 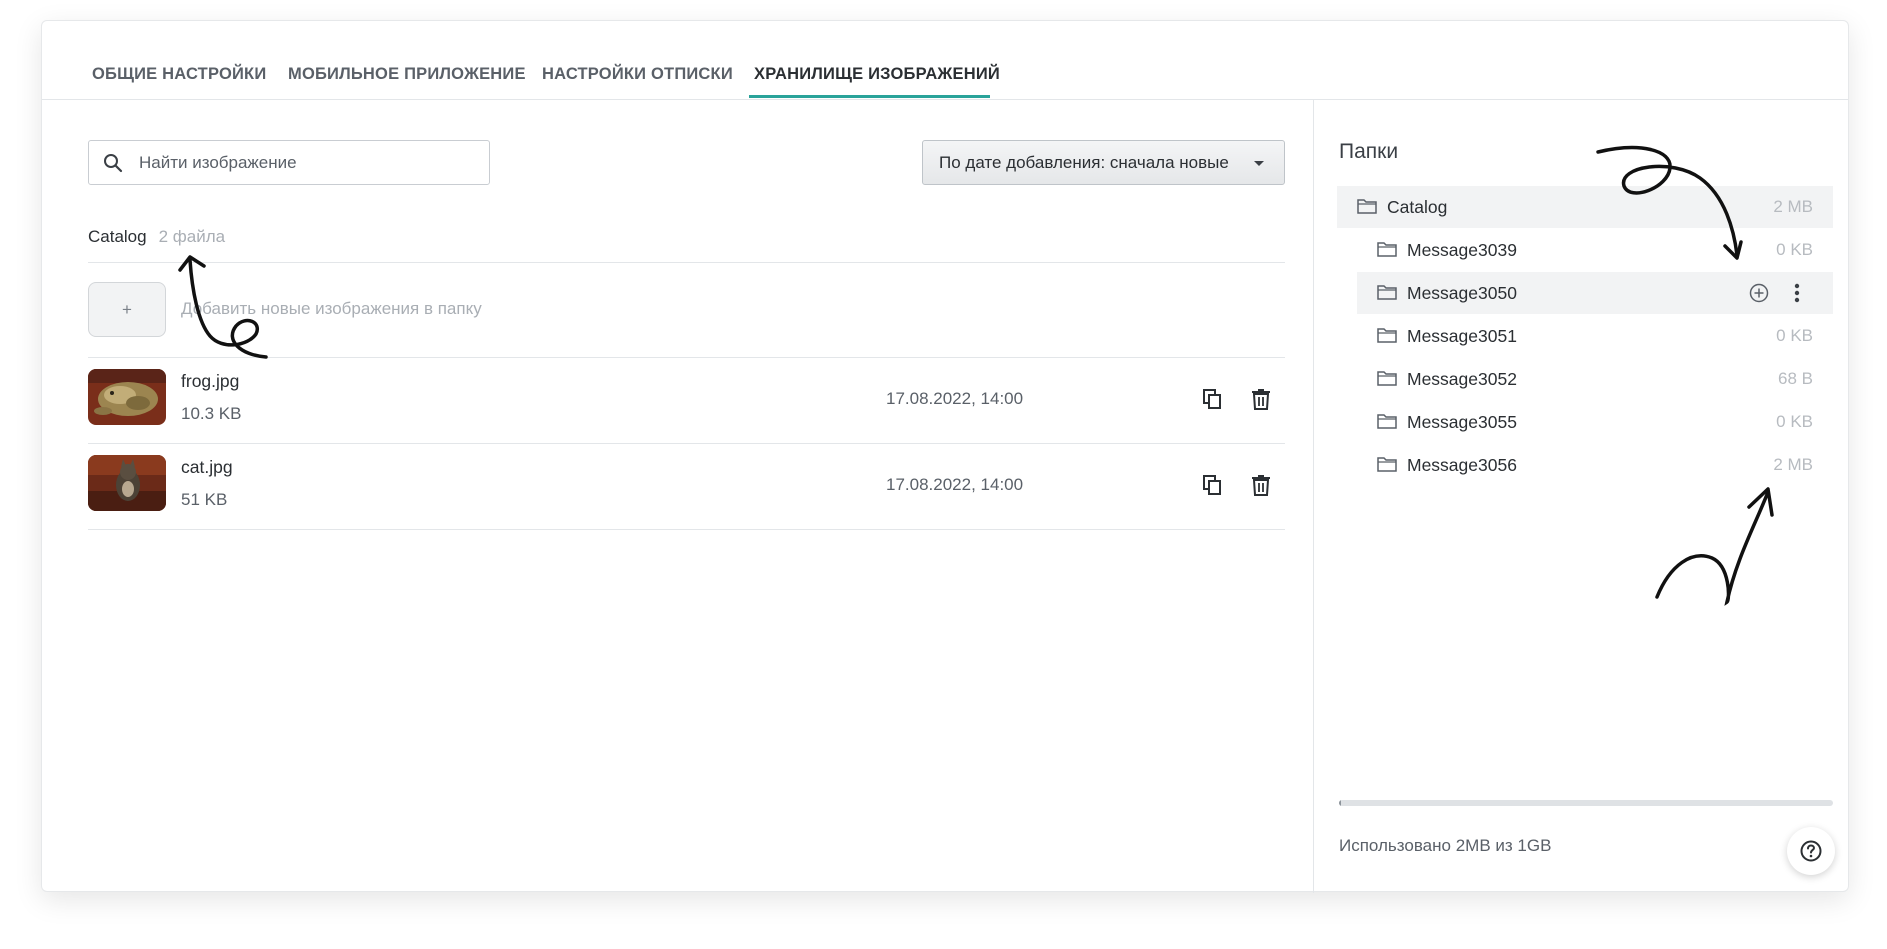 What do you see at coordinates (1595, 250) in the screenshot?
I see `folder-item-message3039: Message3039 0 KB` at bounding box center [1595, 250].